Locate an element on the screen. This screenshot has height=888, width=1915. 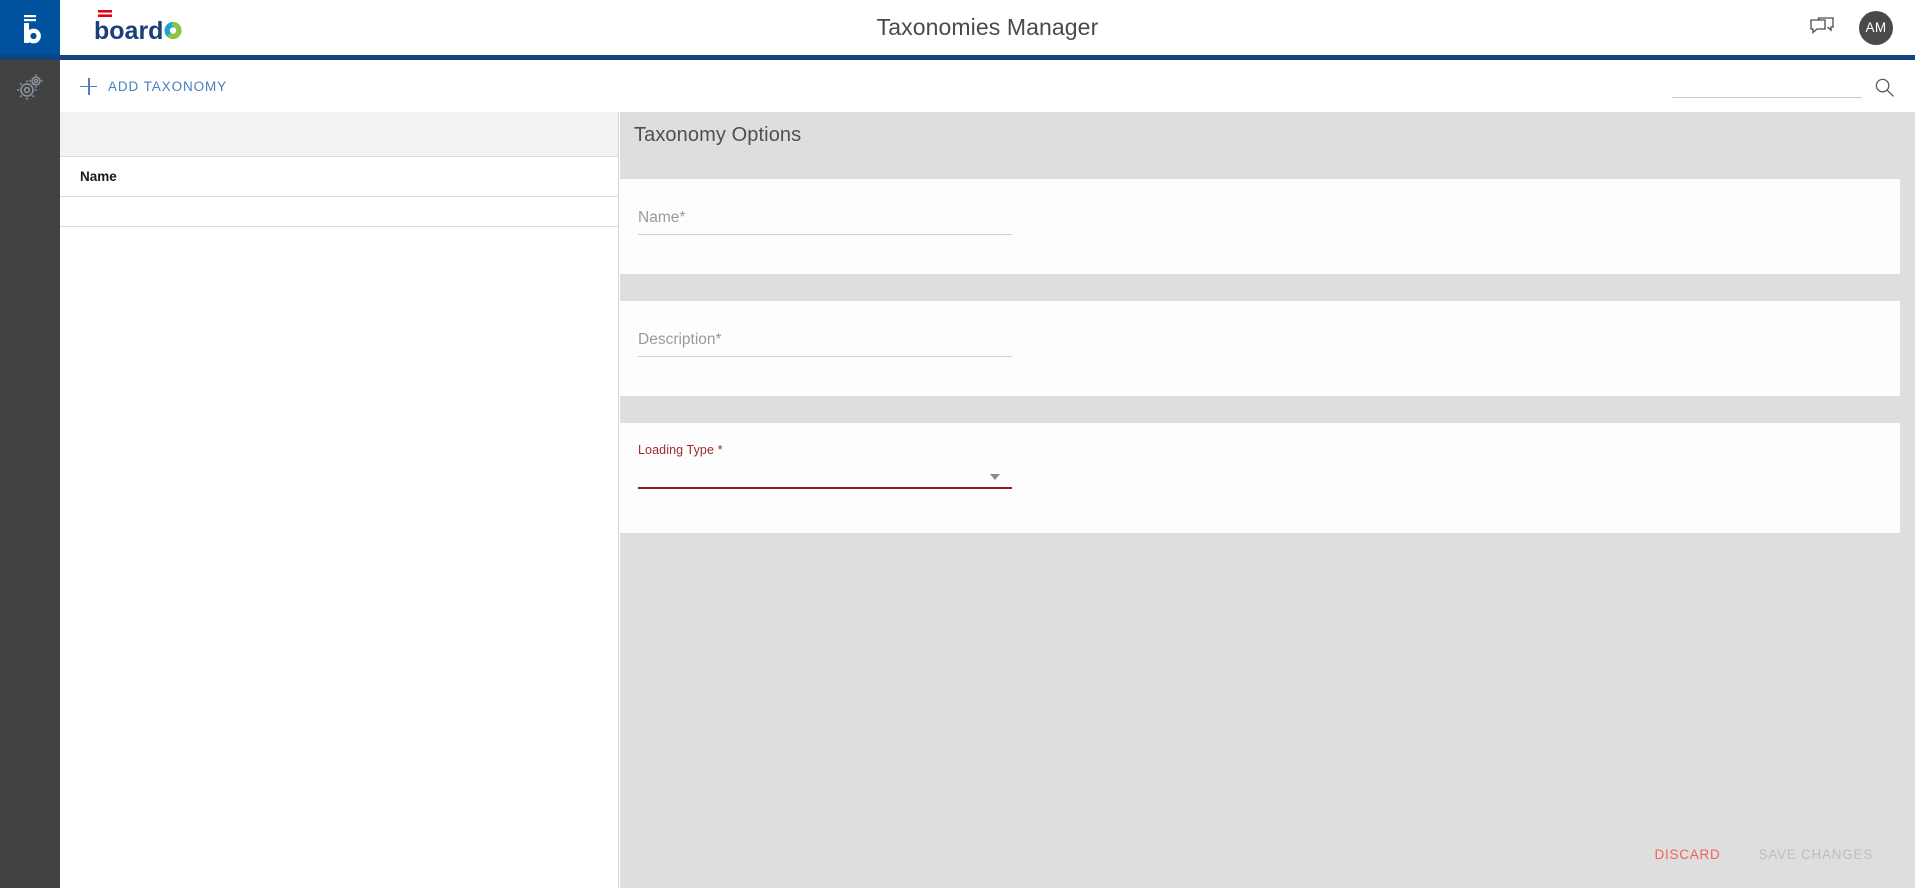
toolbar: ADD TAXONOMY is located at coordinates (987, 86).